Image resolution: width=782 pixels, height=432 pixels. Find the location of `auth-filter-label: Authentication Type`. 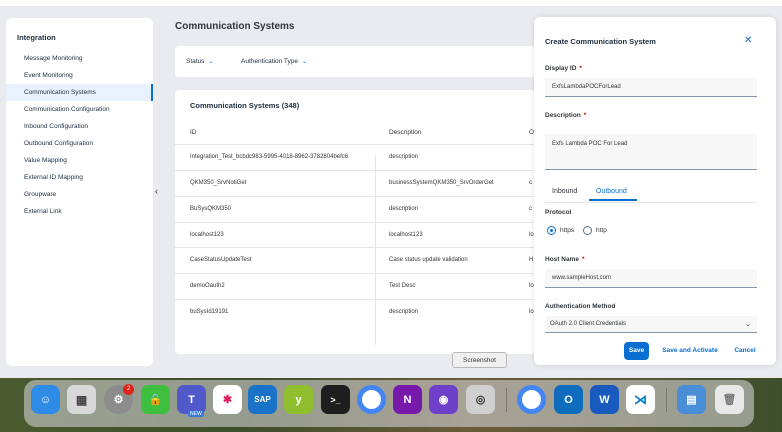

auth-filter-label: Authentication Type is located at coordinates (269, 61).